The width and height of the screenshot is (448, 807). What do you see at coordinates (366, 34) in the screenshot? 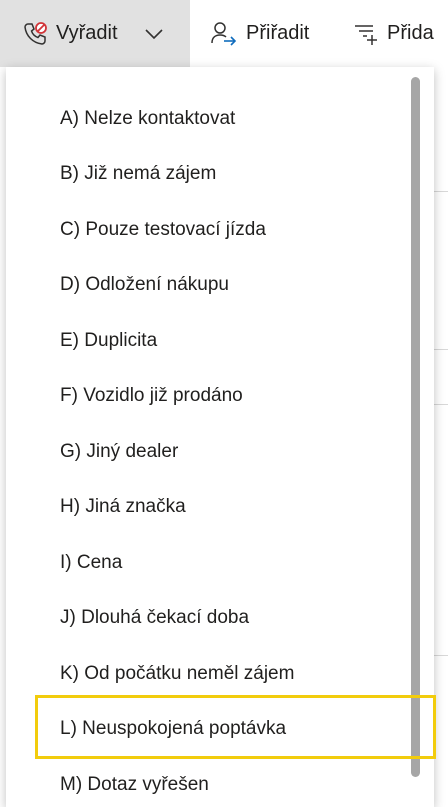
I see `add-list-icon` at bounding box center [366, 34].